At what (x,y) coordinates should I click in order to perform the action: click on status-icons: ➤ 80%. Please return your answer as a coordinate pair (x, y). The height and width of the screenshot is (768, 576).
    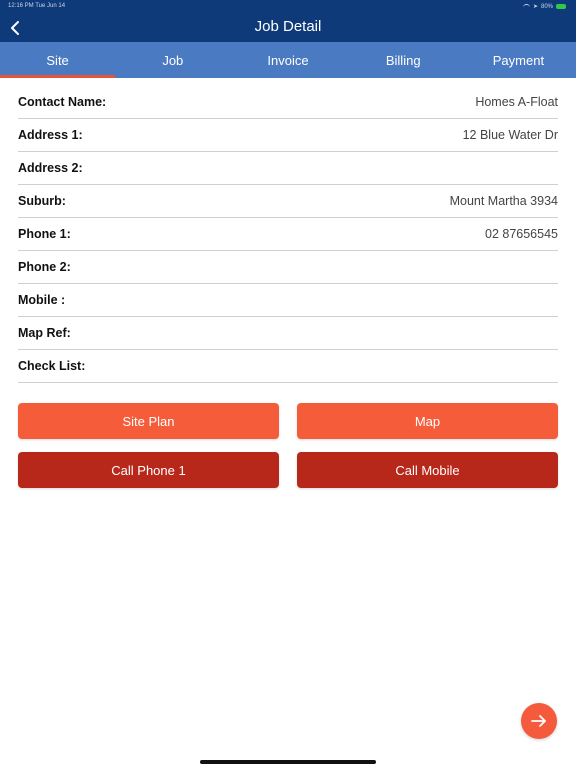
    Looking at the image, I should click on (544, 6).